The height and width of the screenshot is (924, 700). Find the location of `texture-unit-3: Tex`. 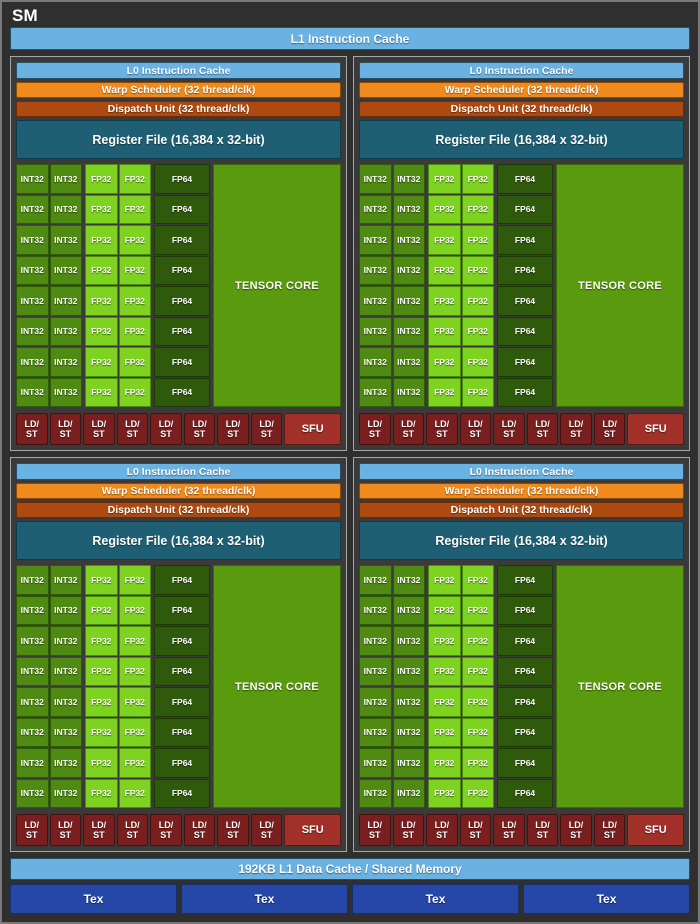

texture-unit-3: Tex is located at coordinates (606, 899).